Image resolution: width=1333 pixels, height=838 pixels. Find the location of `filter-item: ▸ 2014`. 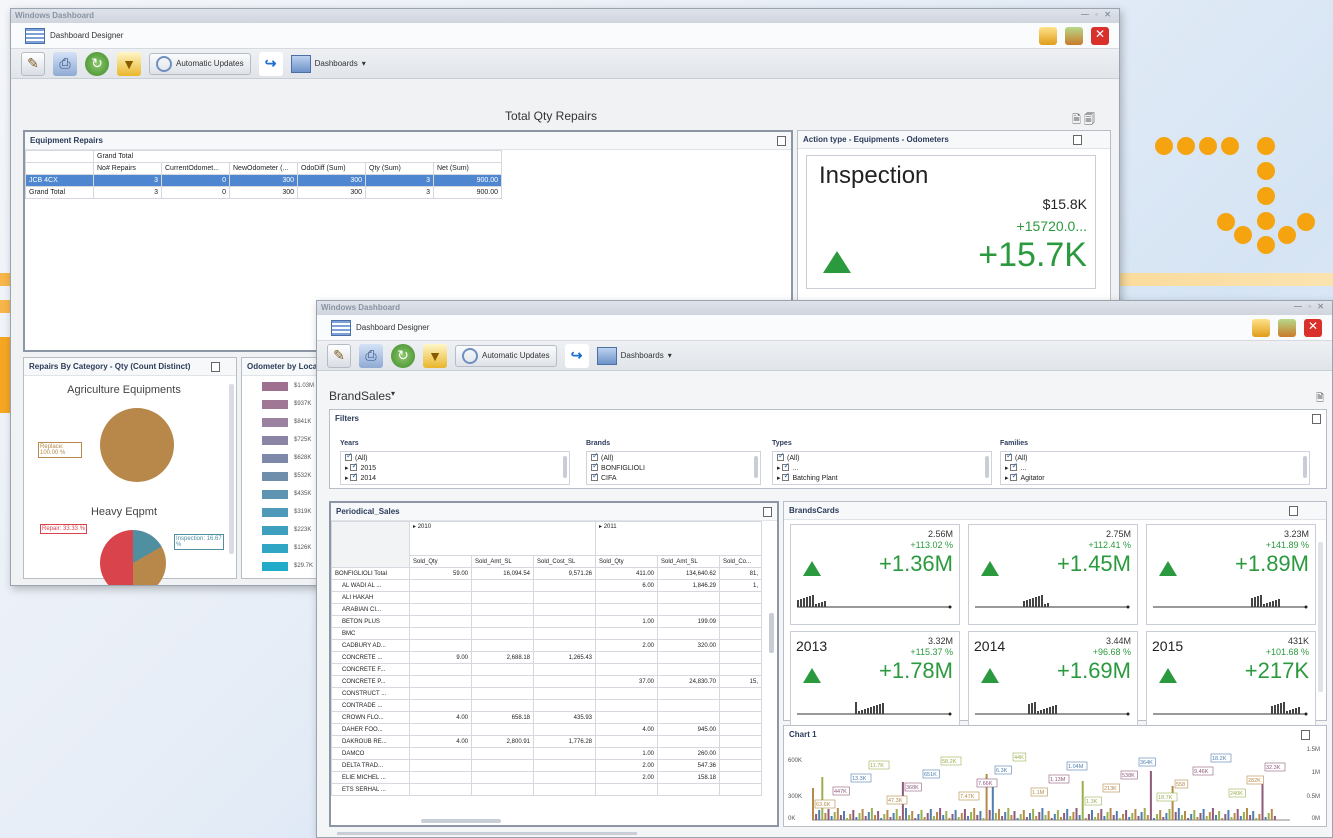

filter-item: ▸ 2014 is located at coordinates (455, 477).